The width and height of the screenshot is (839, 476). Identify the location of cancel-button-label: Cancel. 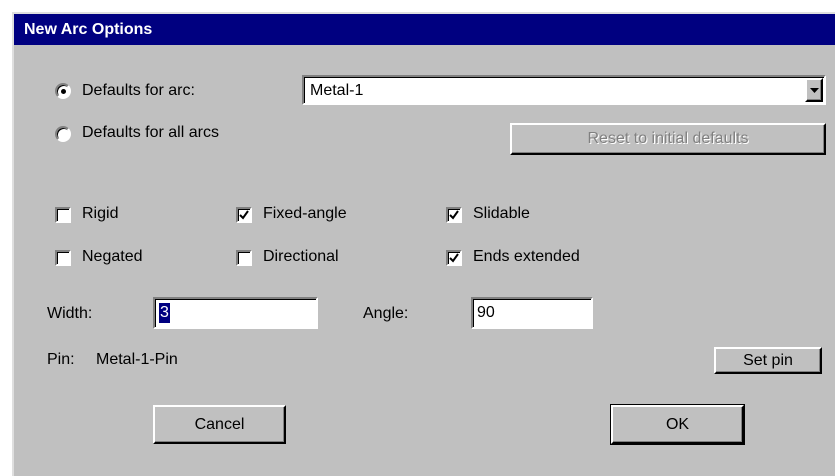
(219, 424).